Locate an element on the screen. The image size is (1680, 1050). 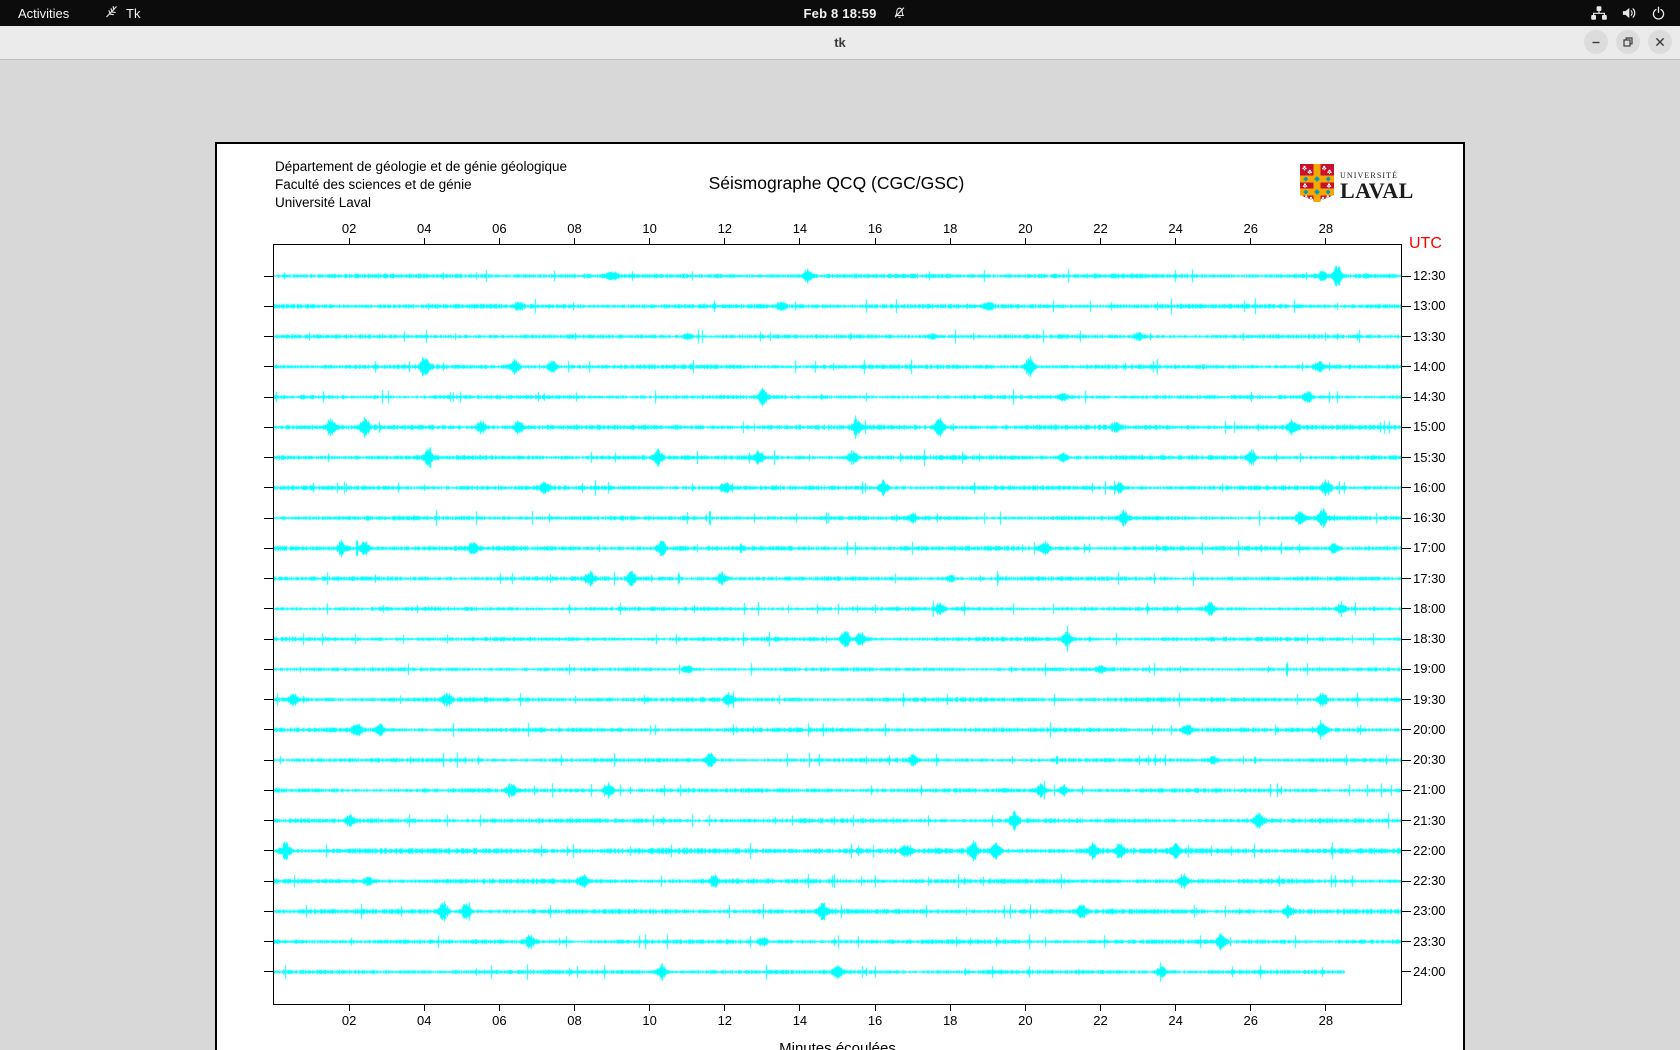
window-controls is located at coordinates (1628, 42).